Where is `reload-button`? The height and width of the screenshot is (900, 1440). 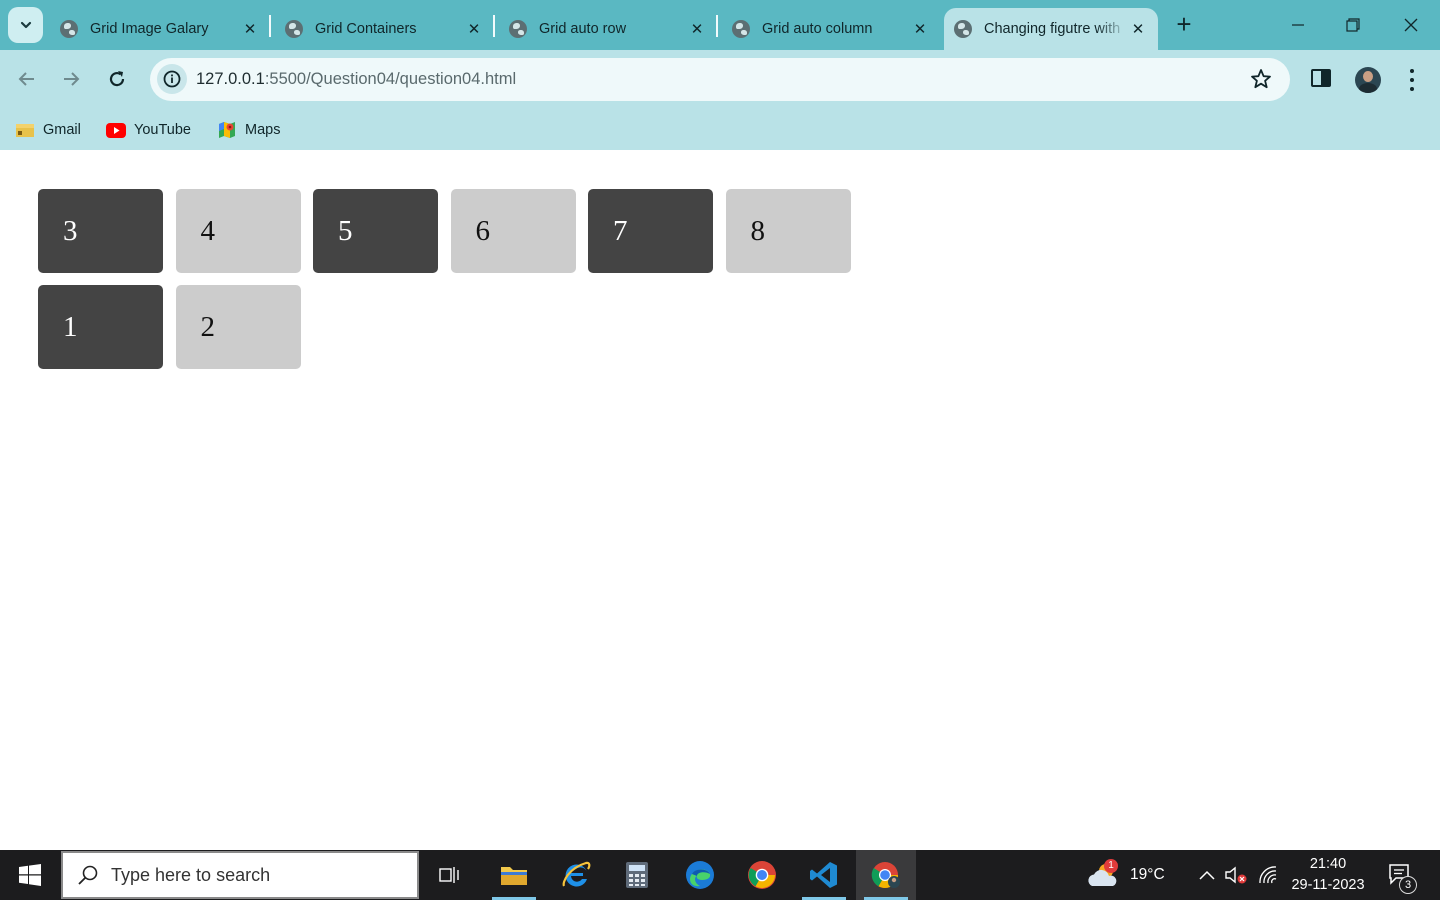
reload-button is located at coordinates (117, 79).